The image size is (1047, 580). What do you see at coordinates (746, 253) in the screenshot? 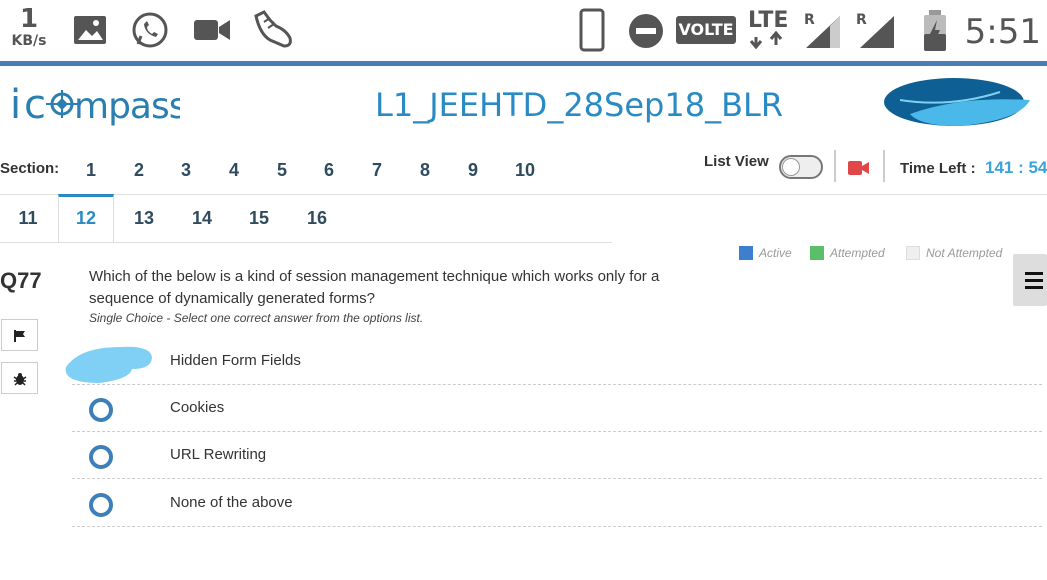
I see `legend-active-swatch` at bounding box center [746, 253].